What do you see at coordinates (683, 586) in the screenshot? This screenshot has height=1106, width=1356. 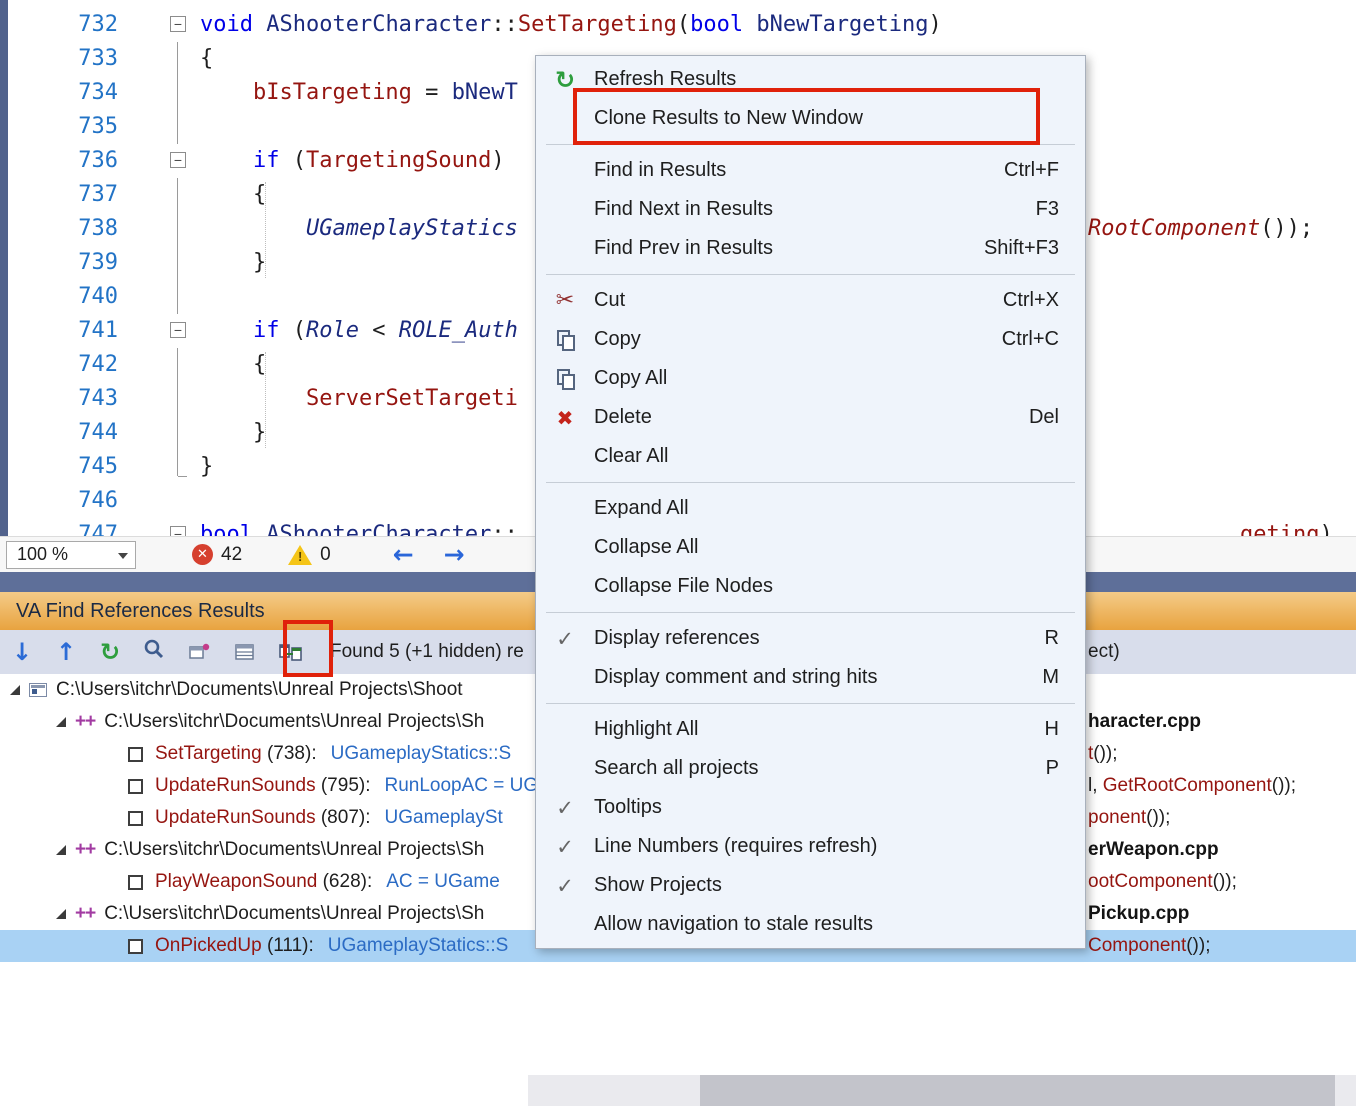 I see `menu-item-label: Collapse File Nodes` at bounding box center [683, 586].